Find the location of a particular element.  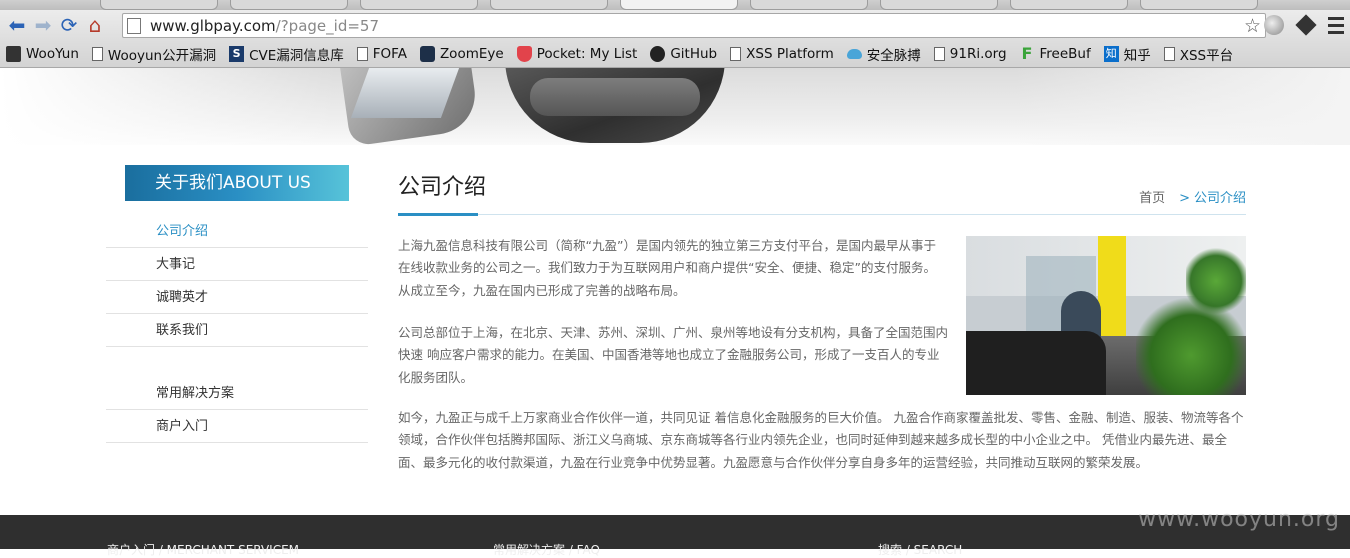

bookmark-label: Pocket: My List is located at coordinates (587, 53).